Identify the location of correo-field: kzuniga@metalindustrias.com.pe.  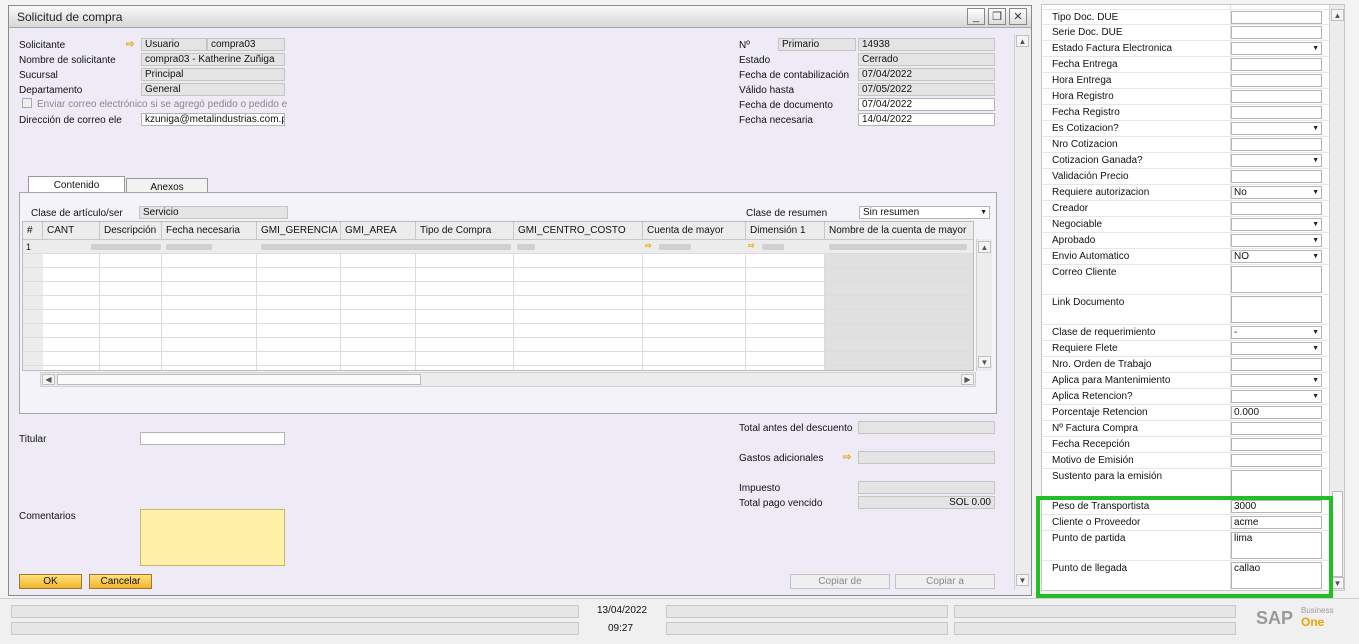
(213, 119).